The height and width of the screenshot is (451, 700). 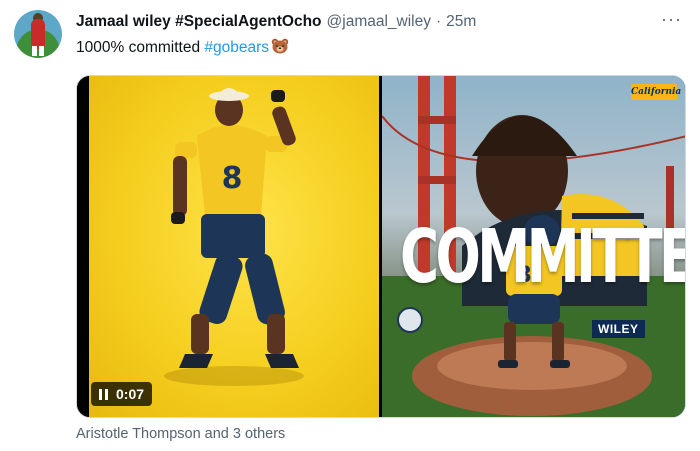 What do you see at coordinates (618, 329) in the screenshot?
I see `player-name-tag: WILEY` at bounding box center [618, 329].